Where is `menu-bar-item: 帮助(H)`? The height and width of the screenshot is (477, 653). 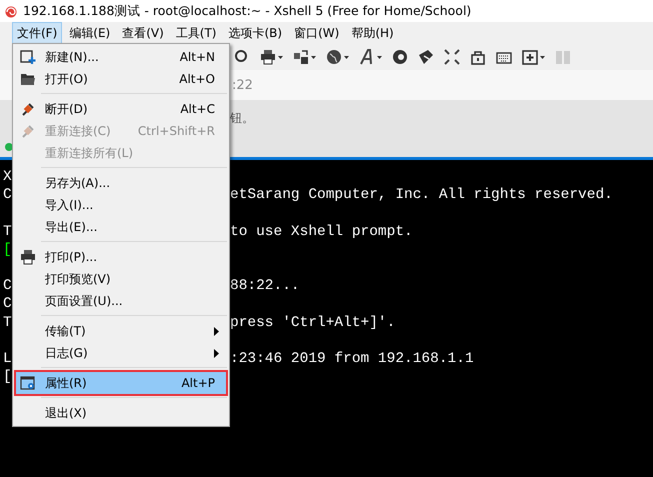 menu-bar-item: 帮助(H) is located at coordinates (372, 33).